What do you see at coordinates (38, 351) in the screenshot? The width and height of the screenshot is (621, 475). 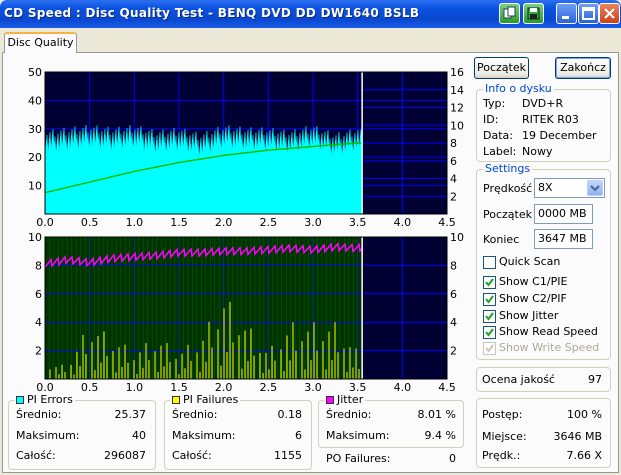 I see `y-tick-label: 2` at bounding box center [38, 351].